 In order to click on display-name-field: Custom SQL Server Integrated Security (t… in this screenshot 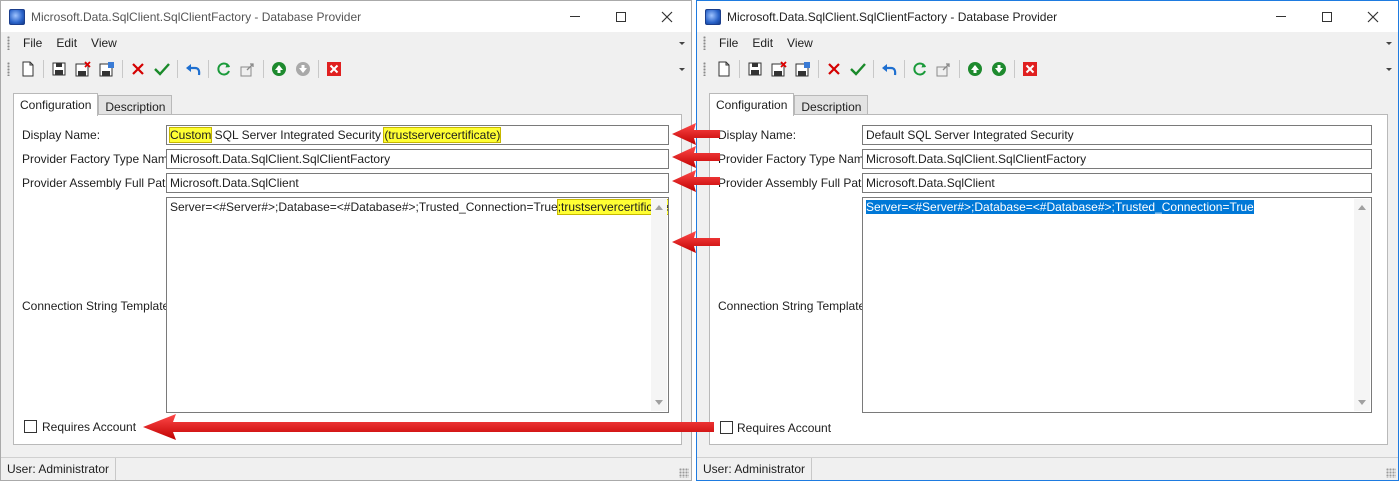, I will do `click(417, 135)`.